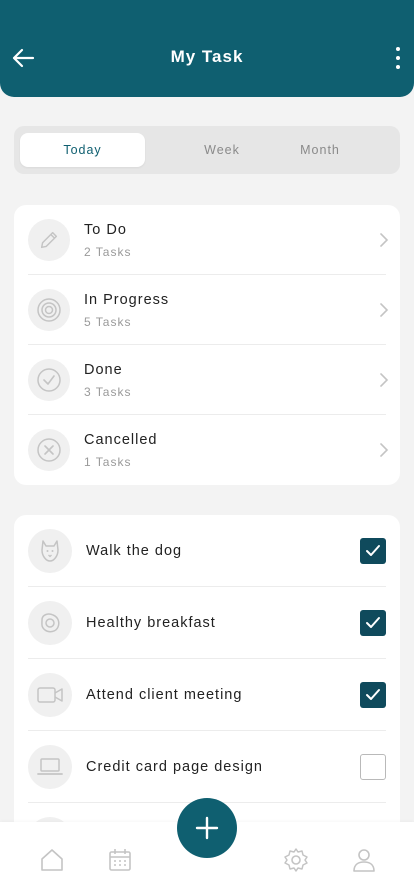 The image size is (414, 896). What do you see at coordinates (222, 150) in the screenshot?
I see `tab-week: Week` at bounding box center [222, 150].